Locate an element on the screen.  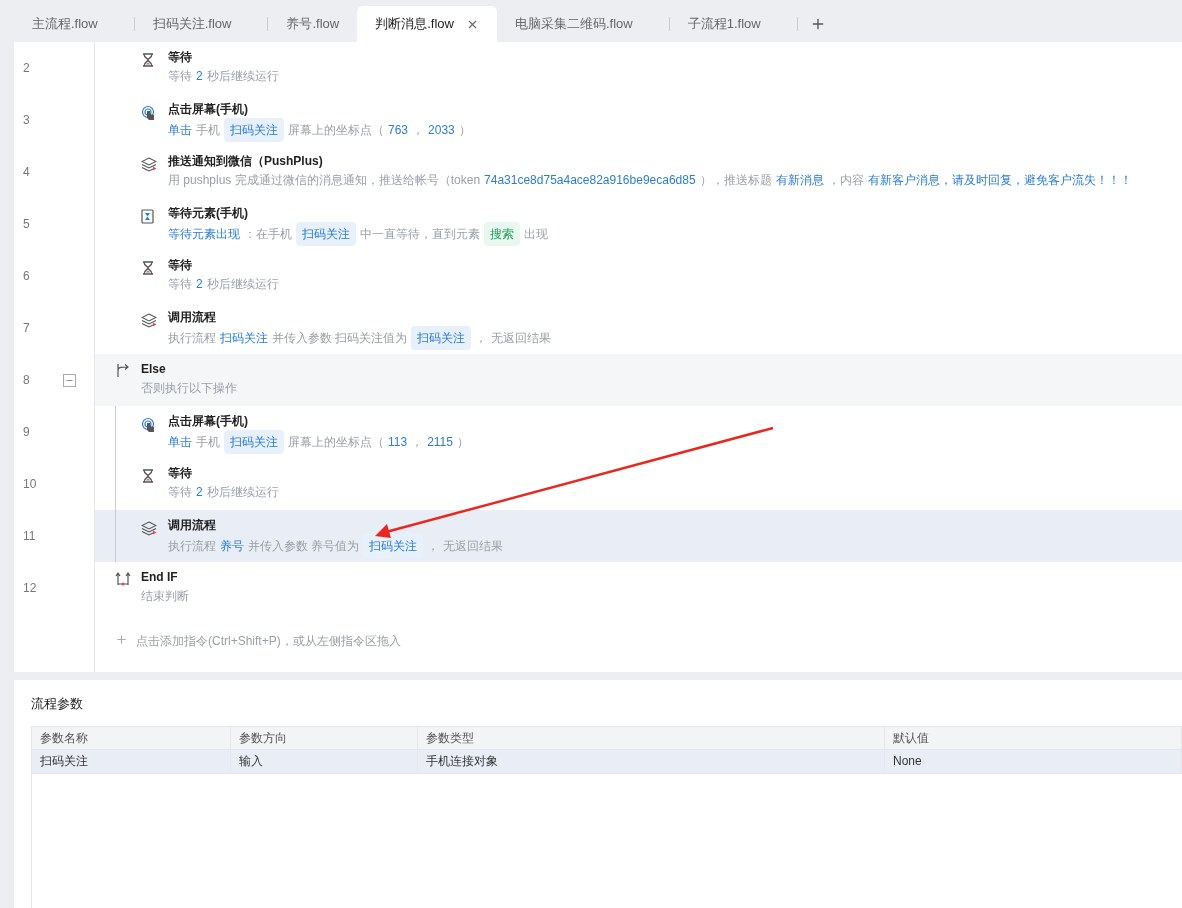
table-cell: 输入 is located at coordinates (324, 761).